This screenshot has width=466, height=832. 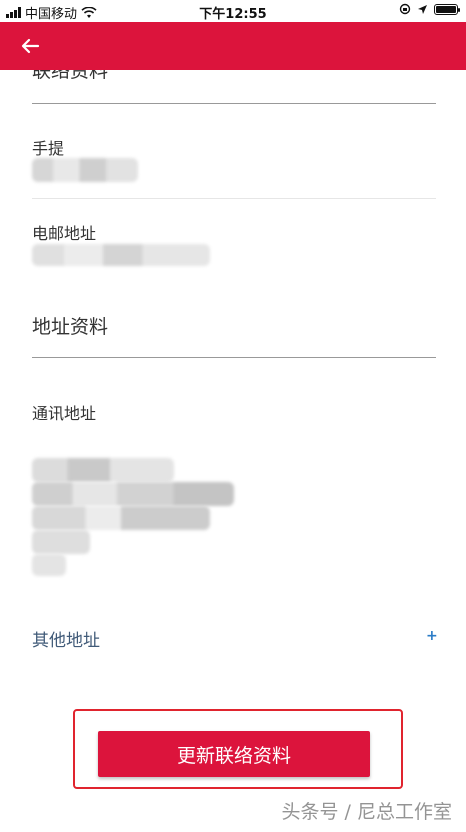 What do you see at coordinates (447, 9) in the screenshot?
I see `battery-icon` at bounding box center [447, 9].